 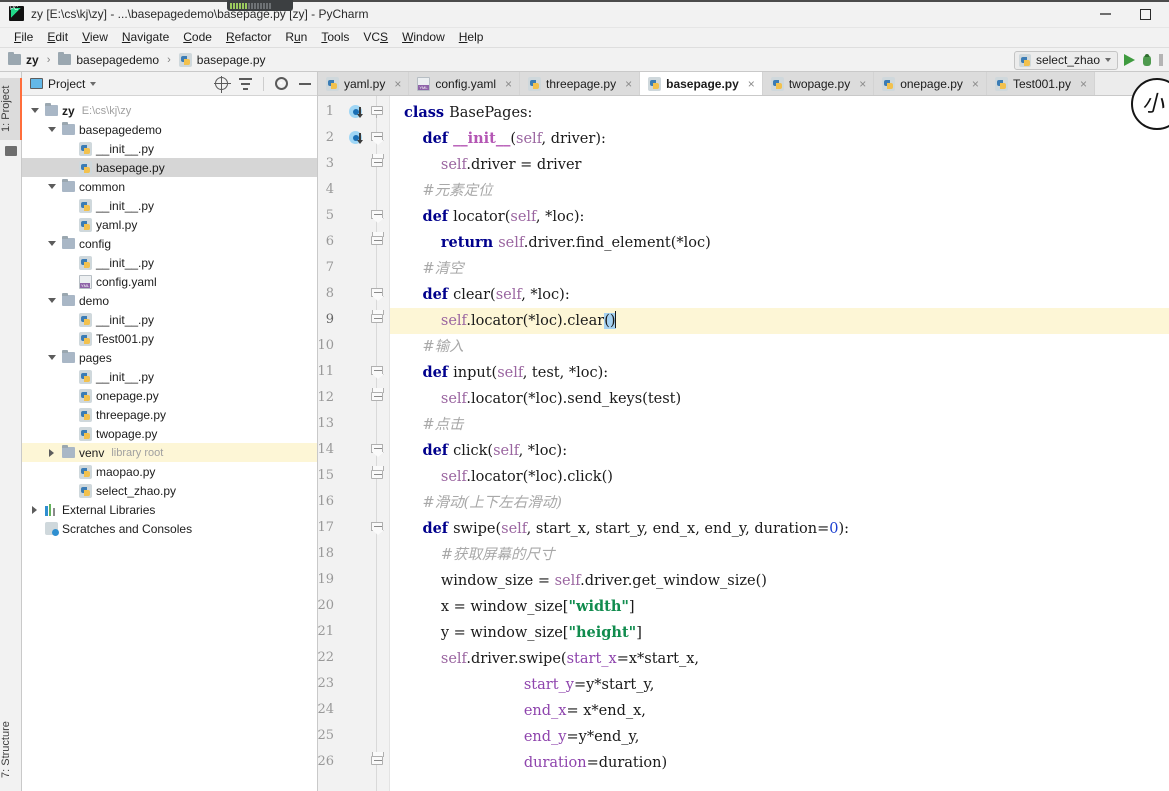 I want to click on gutter-line-19: 19, so click(x=353, y=581).